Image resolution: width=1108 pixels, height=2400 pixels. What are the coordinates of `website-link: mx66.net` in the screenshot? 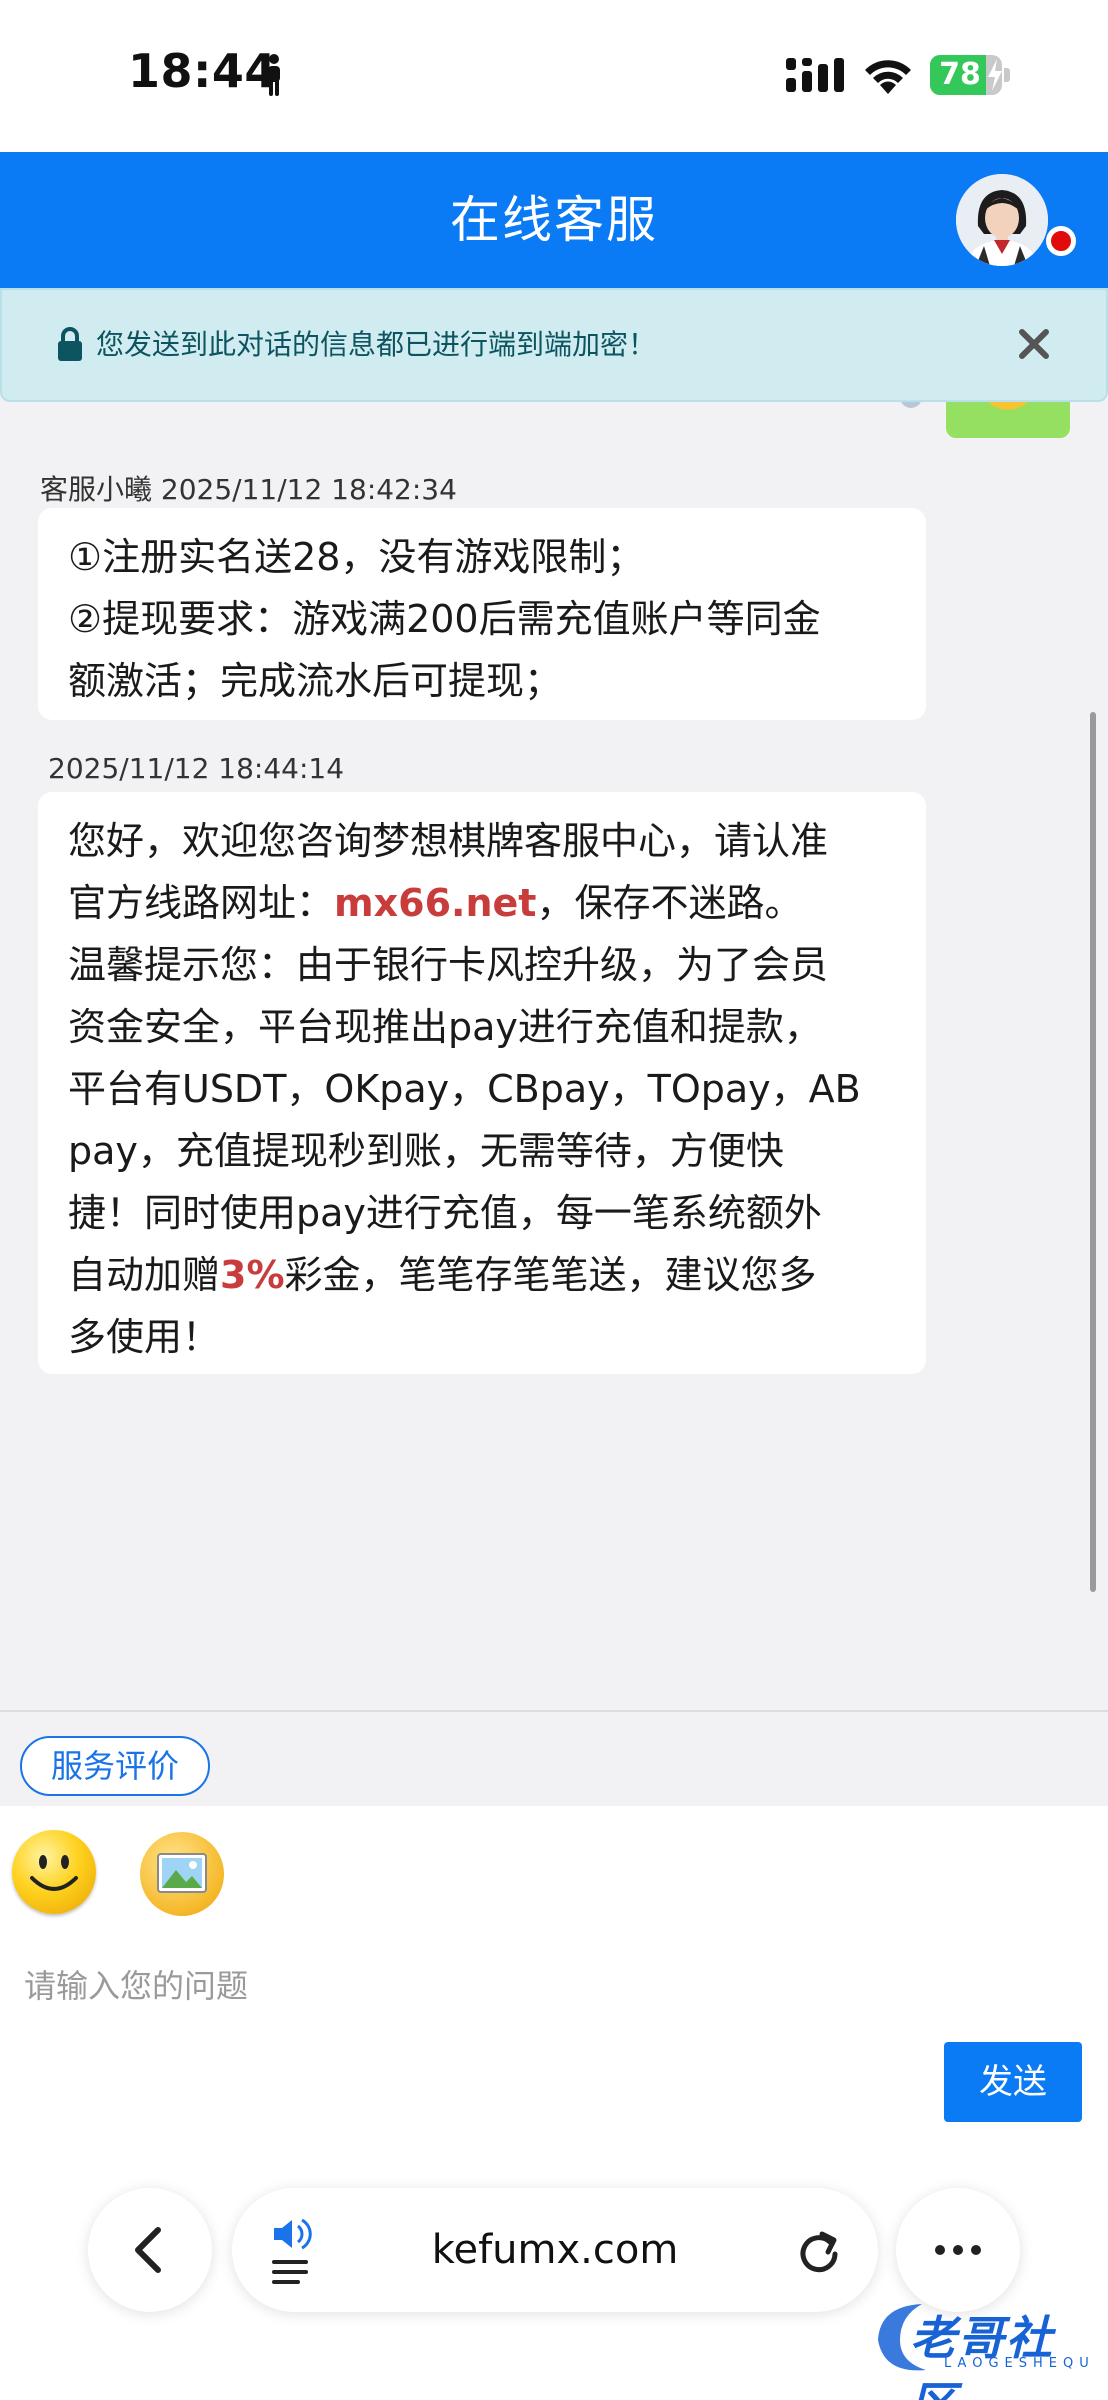 It's located at (435, 903).